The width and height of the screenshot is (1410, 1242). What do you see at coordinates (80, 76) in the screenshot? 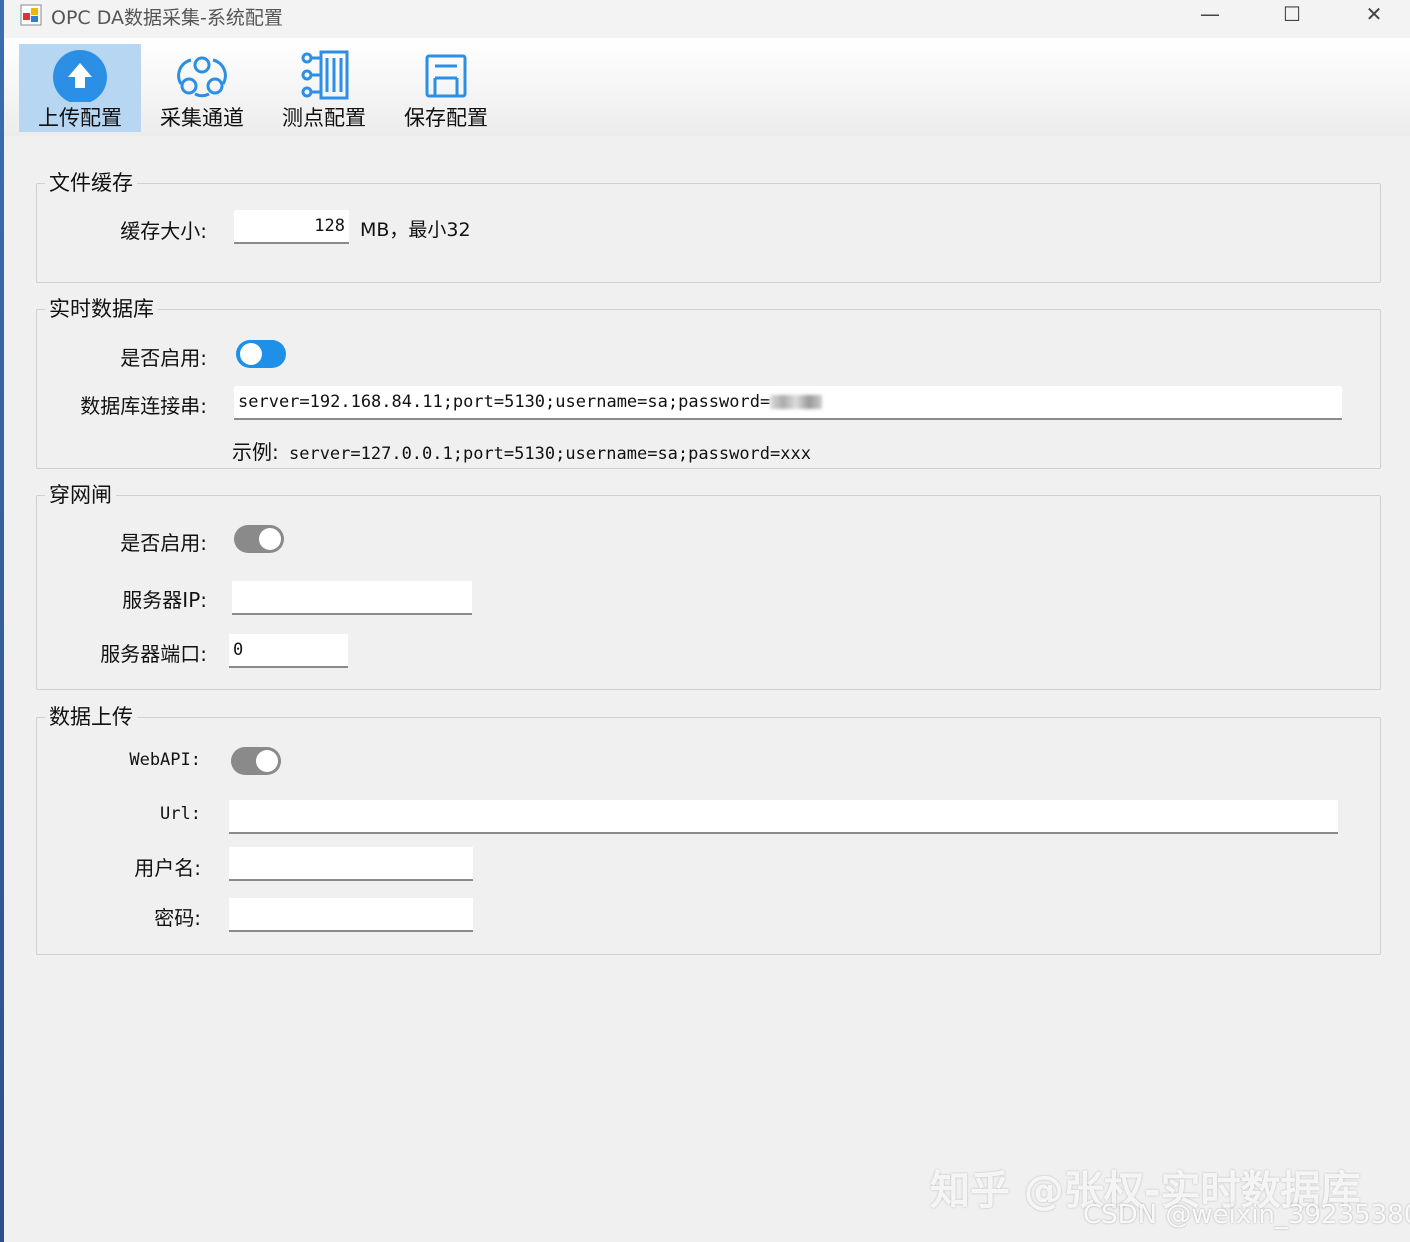
I see `cloud-upload-icon` at bounding box center [80, 76].